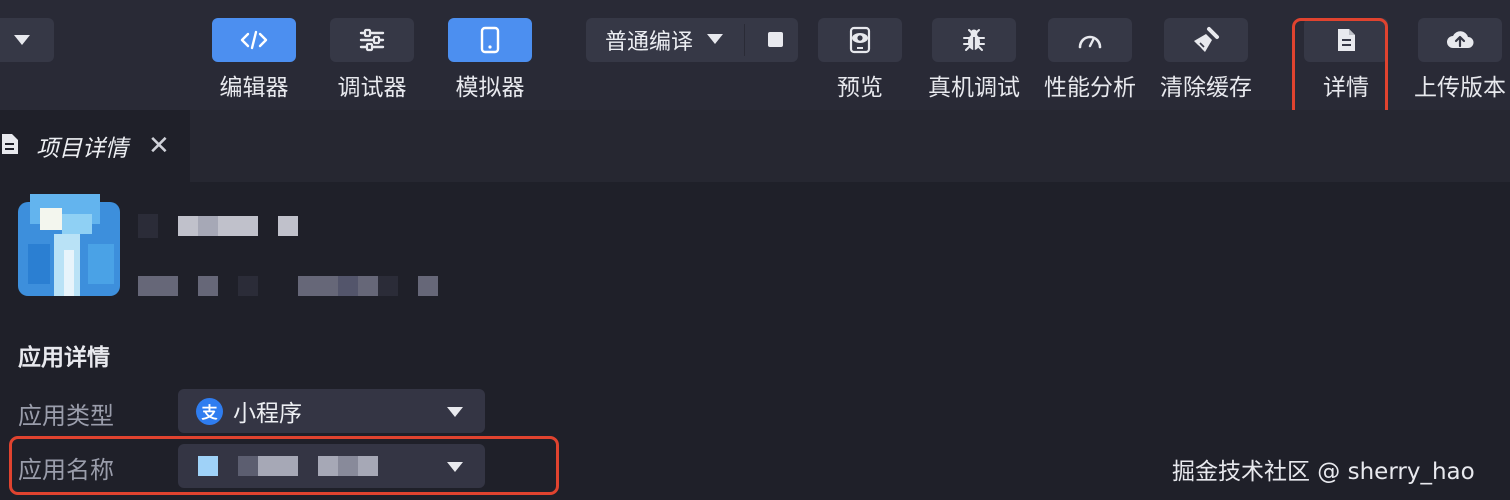  What do you see at coordinates (860, 88) in the screenshot?
I see `preview-label: 预览` at bounding box center [860, 88].